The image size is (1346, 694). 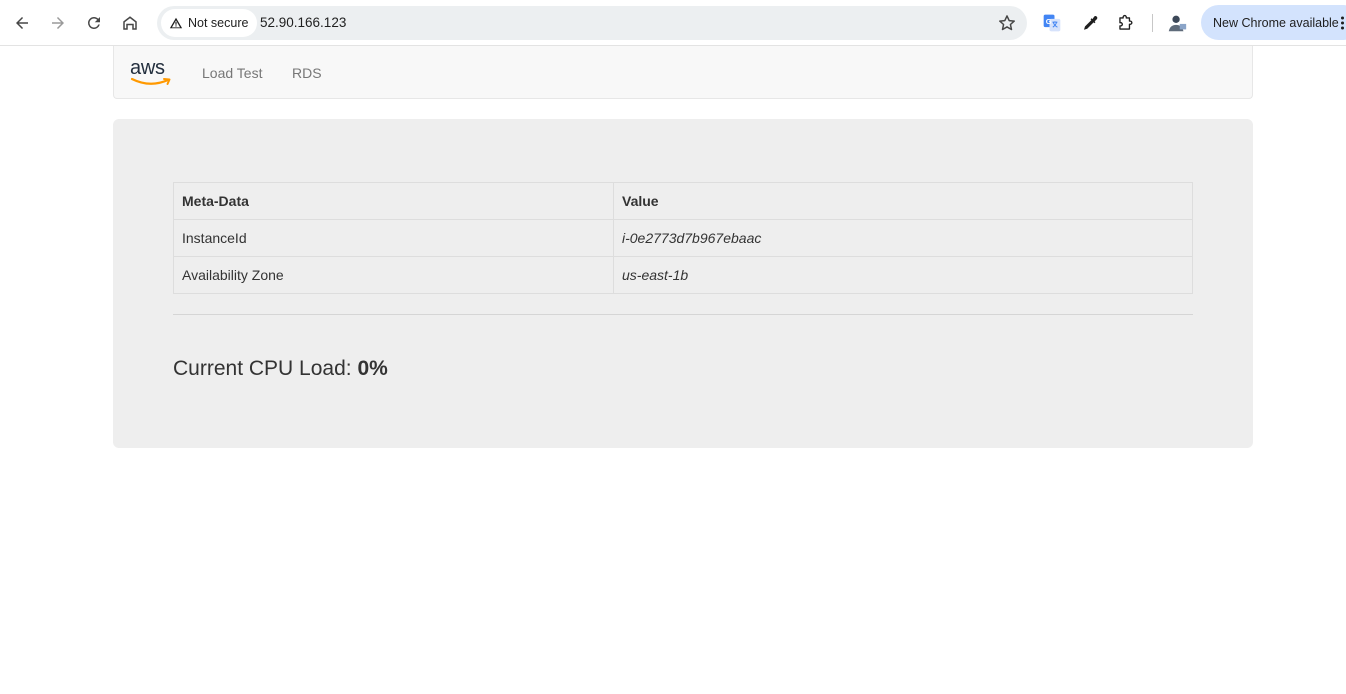 I want to click on url-text: 52.90.166.123, so click(x=303, y=22).